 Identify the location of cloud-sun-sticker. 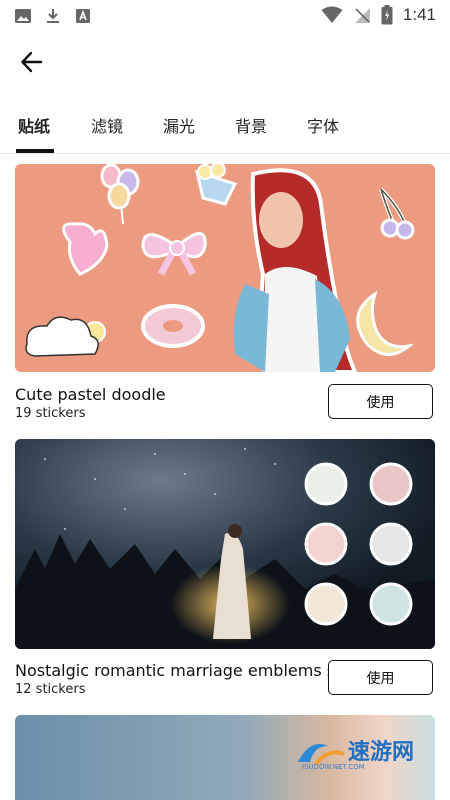
(65, 336).